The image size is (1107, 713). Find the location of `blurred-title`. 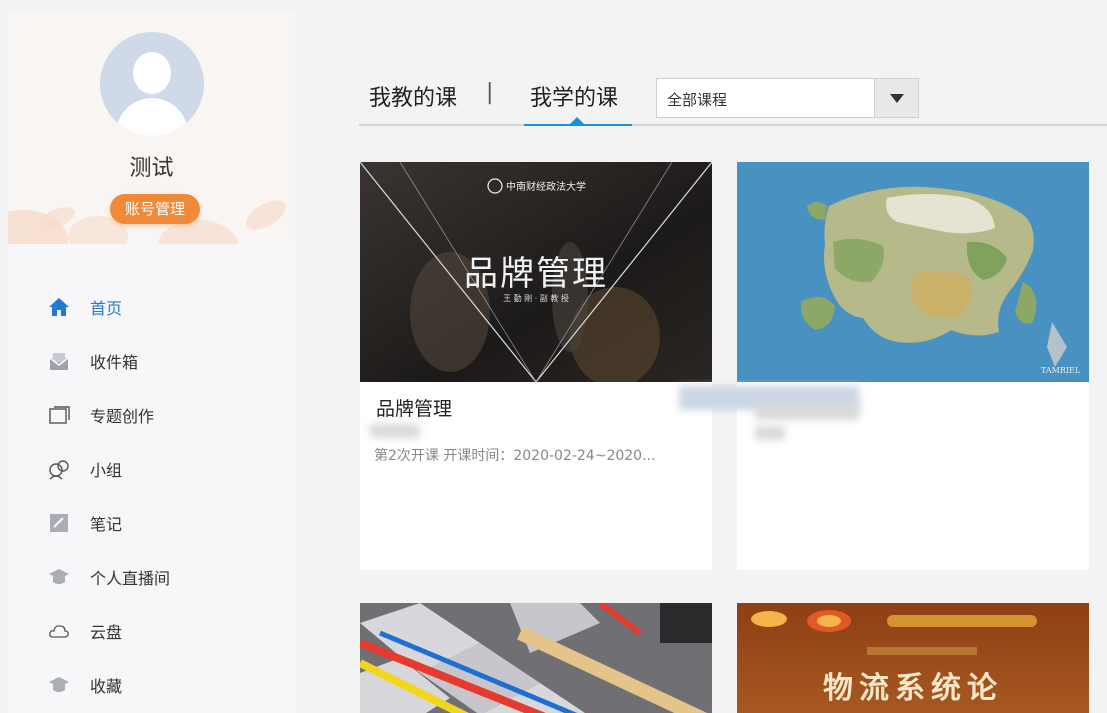

blurred-title is located at coordinates (807, 411).